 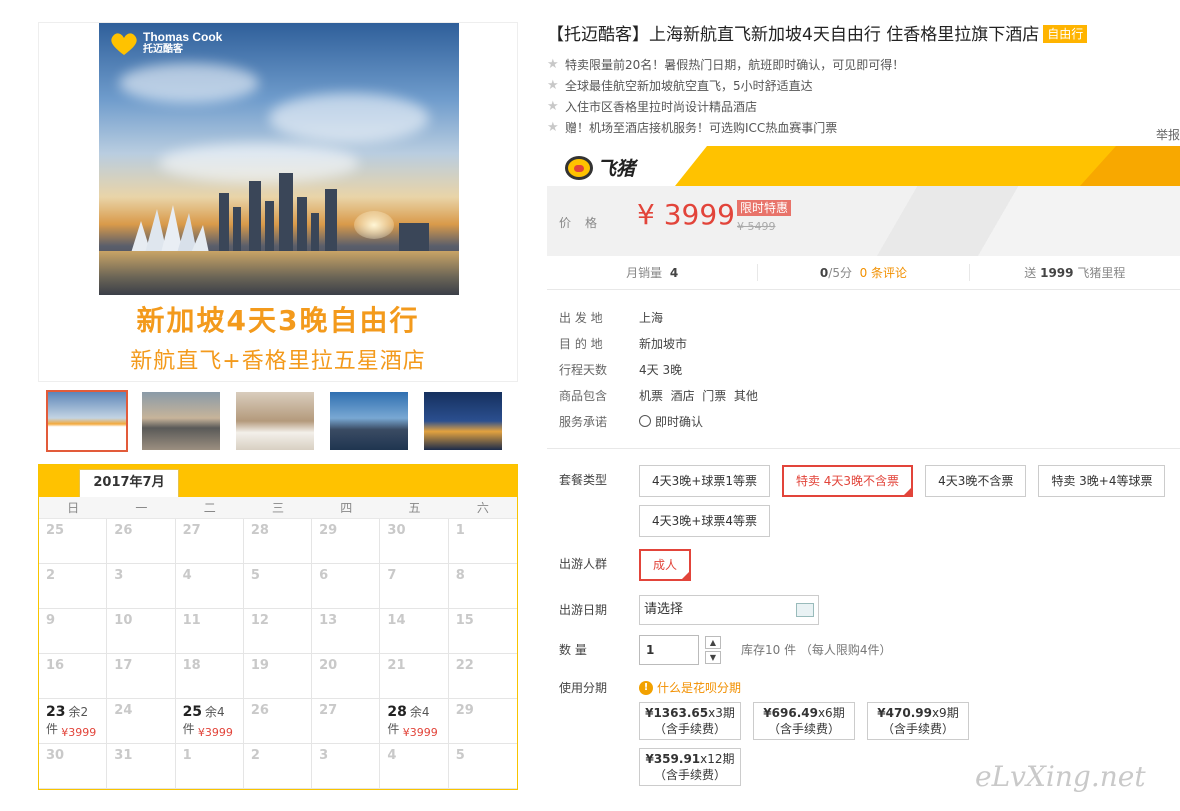 What do you see at coordinates (831, 713) in the screenshot?
I see `installment-period: x6期` at bounding box center [831, 713].